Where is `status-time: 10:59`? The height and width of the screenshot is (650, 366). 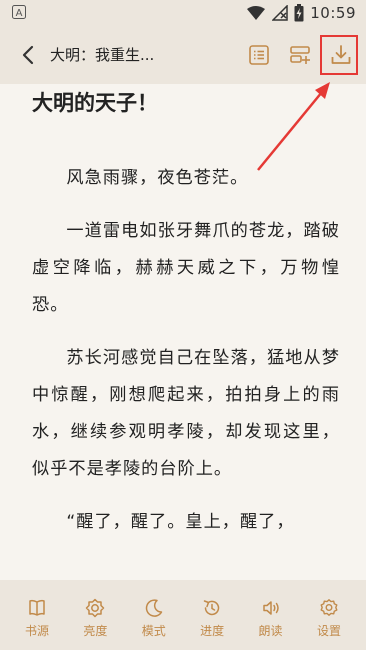
status-time: 10:59 is located at coordinates (333, 13).